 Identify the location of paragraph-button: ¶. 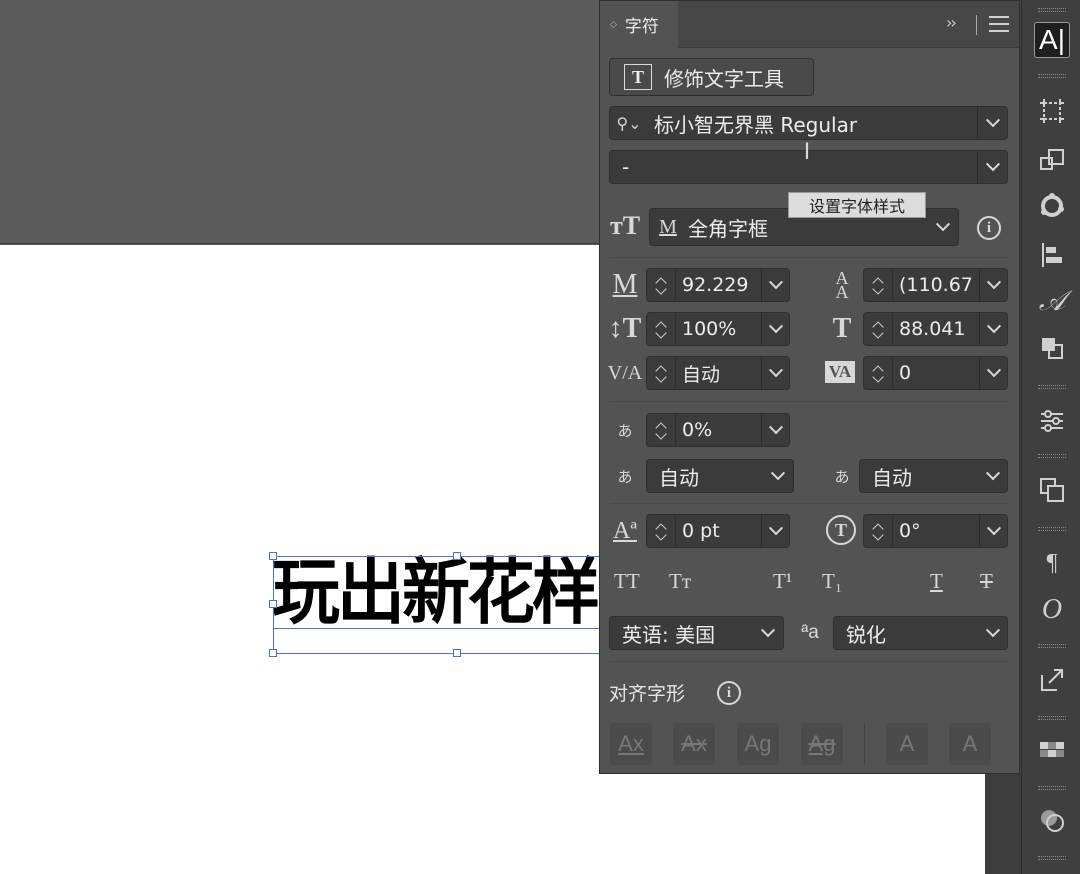
(1052, 563).